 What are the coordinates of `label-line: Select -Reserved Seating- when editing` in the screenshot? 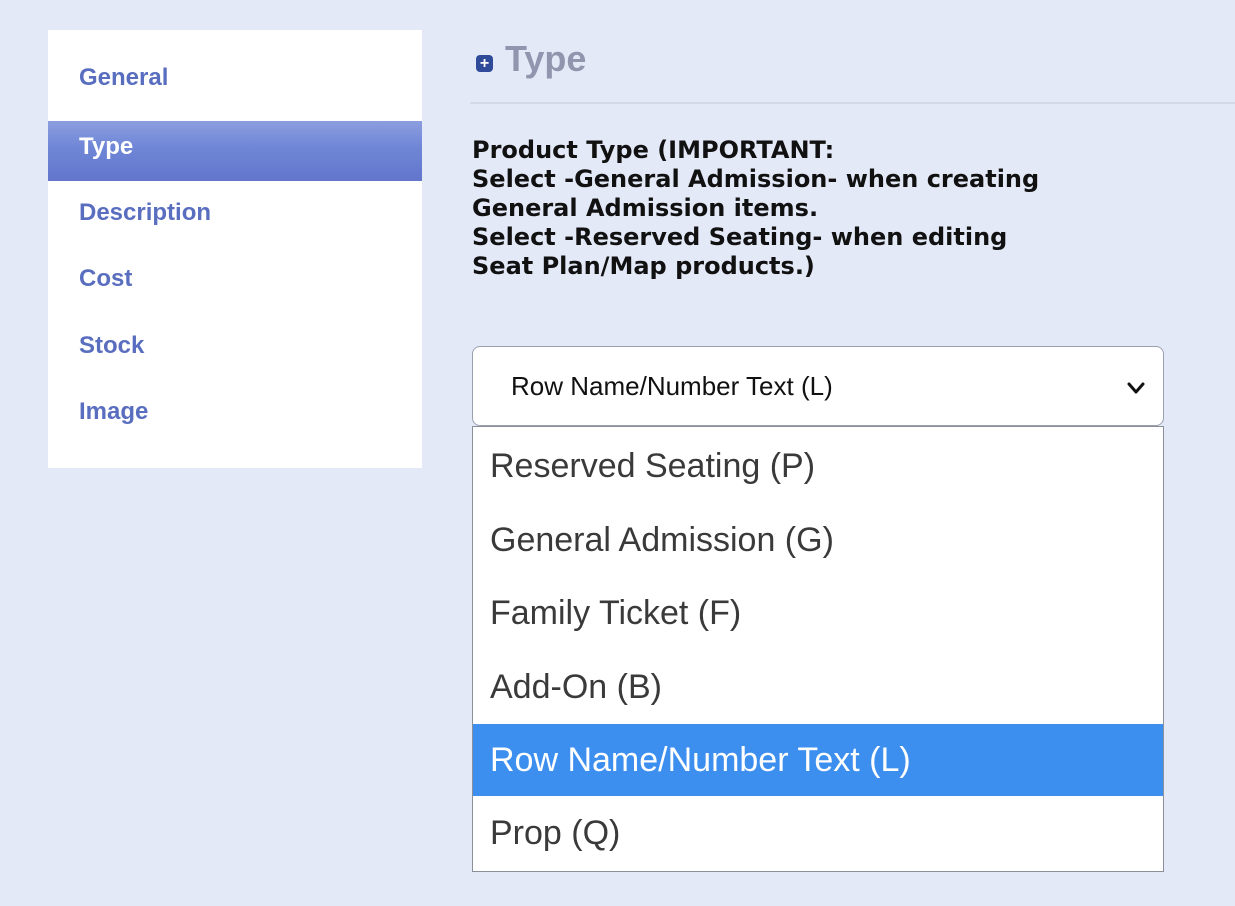 It's located at (740, 237).